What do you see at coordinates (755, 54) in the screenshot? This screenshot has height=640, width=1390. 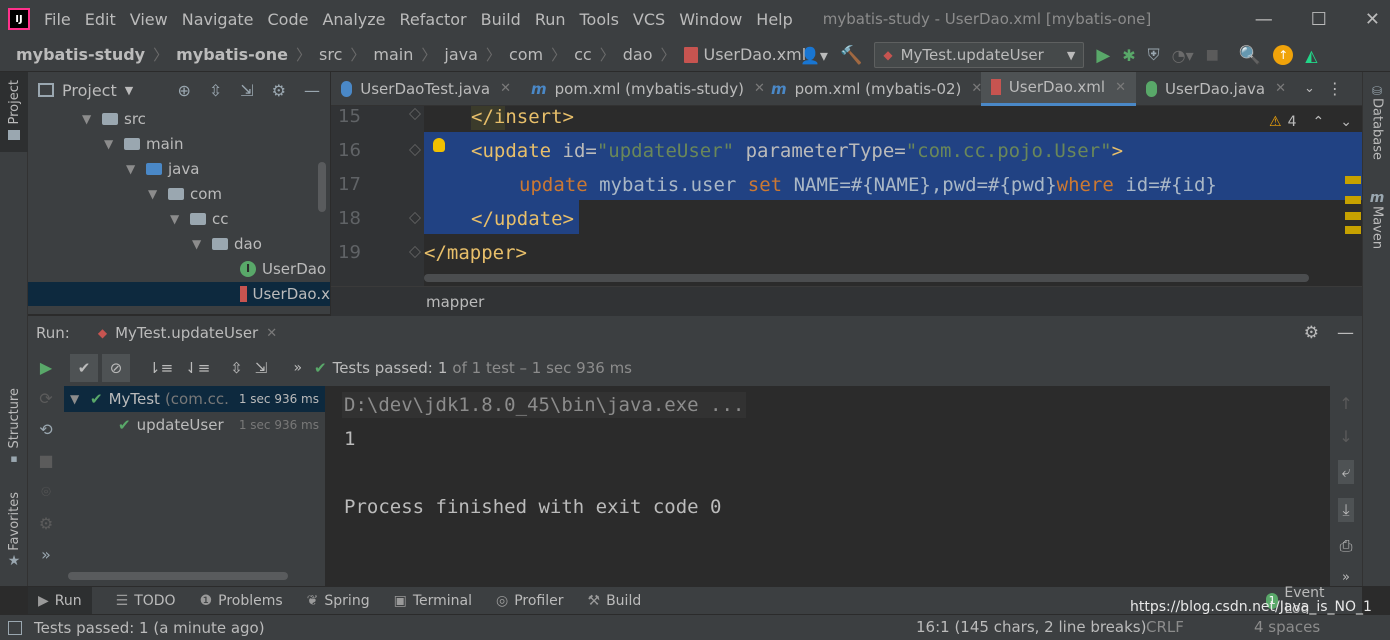 I see `breadcrumb-file: UserDao.xml` at bounding box center [755, 54].